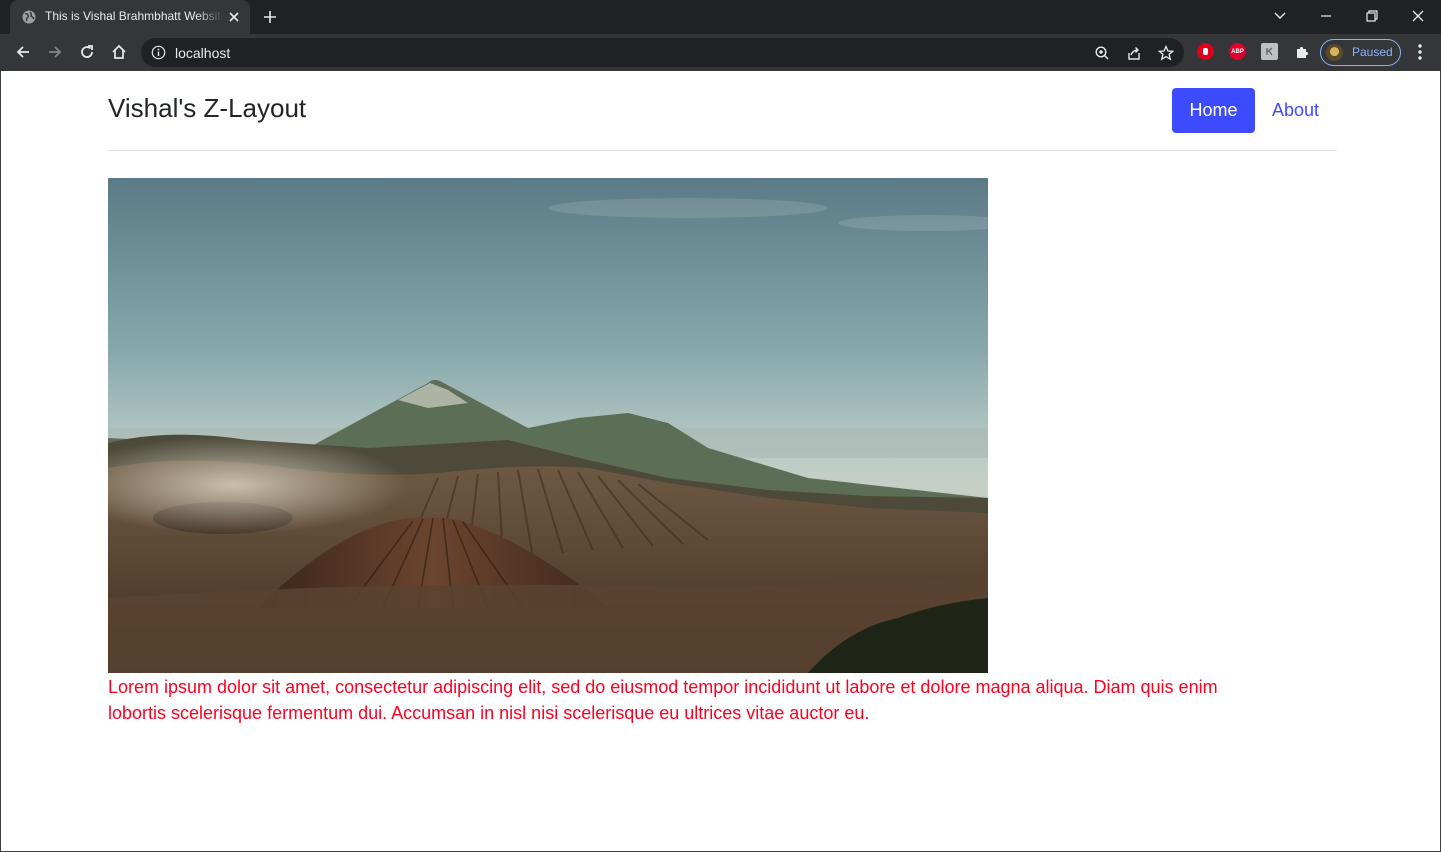 The image size is (1441, 852). What do you see at coordinates (55, 52) in the screenshot?
I see `forward-icon` at bounding box center [55, 52].